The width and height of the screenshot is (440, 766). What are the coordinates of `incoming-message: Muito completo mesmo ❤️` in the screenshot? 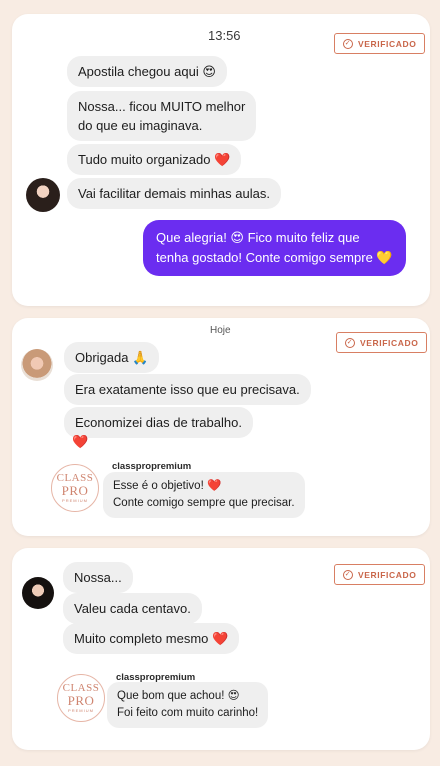 It's located at (151, 638).